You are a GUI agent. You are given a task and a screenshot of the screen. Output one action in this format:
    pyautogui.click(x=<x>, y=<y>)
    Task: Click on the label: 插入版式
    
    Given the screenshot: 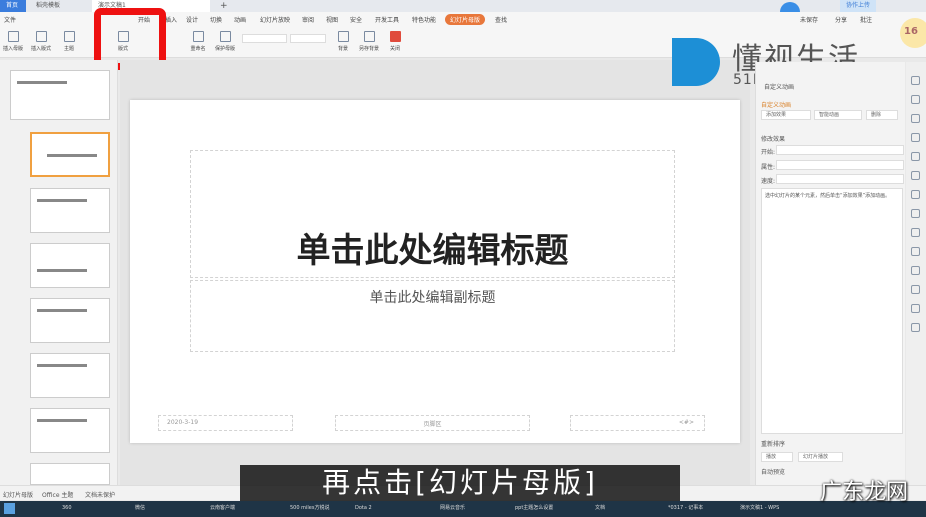 What is the action you would take?
    pyautogui.click(x=40, y=49)
    